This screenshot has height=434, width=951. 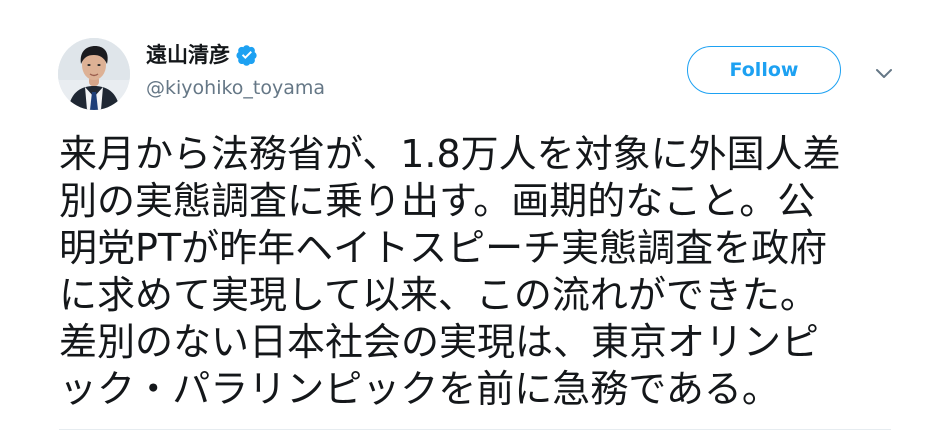 I want to click on tweet-text-line: 明党PTが昨年ヘイトスピーチ実態調査を政府, so click(x=443, y=248).